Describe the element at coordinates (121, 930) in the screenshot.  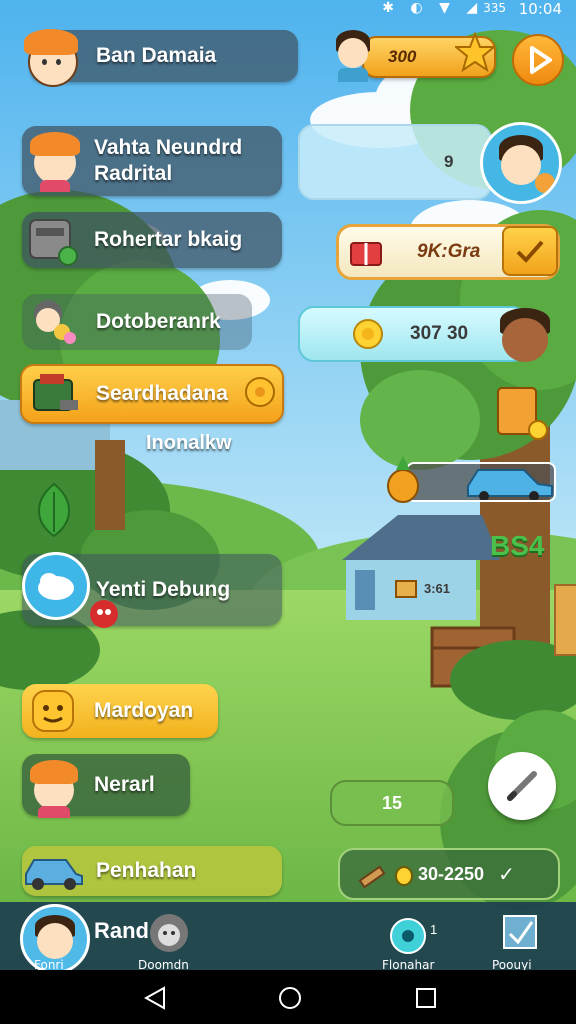
I see `profile-label: Rand` at that location.